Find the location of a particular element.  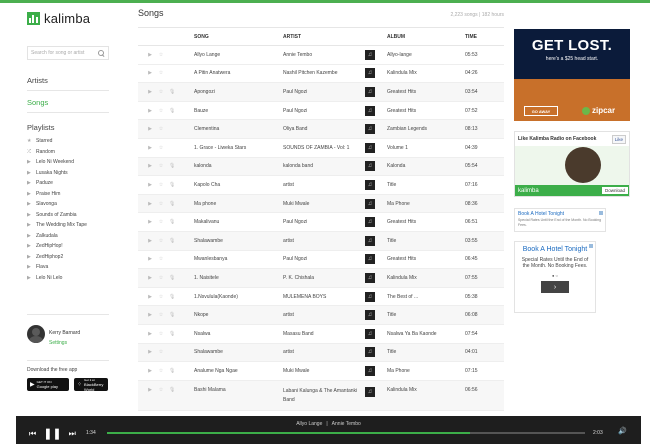

song-artist: Oliya Band is located at coordinates (324, 129).